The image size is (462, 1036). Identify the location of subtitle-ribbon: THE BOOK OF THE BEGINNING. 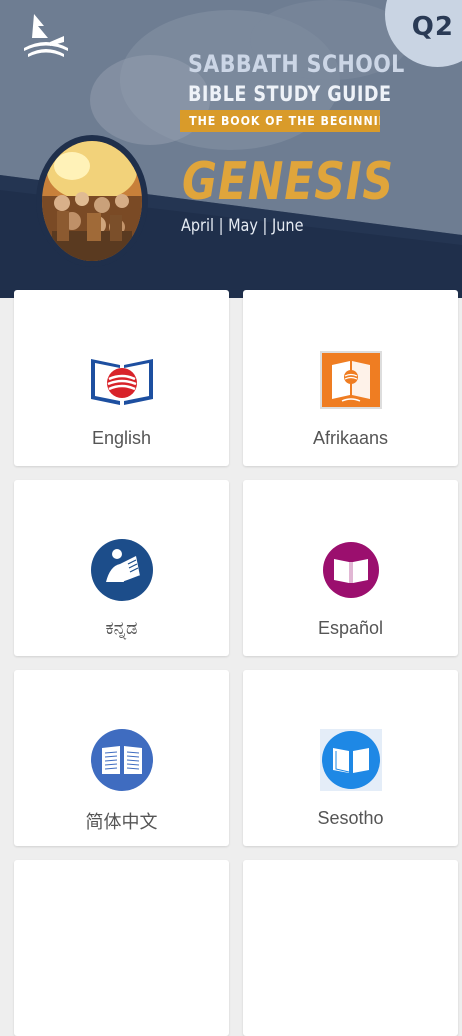
(280, 121).